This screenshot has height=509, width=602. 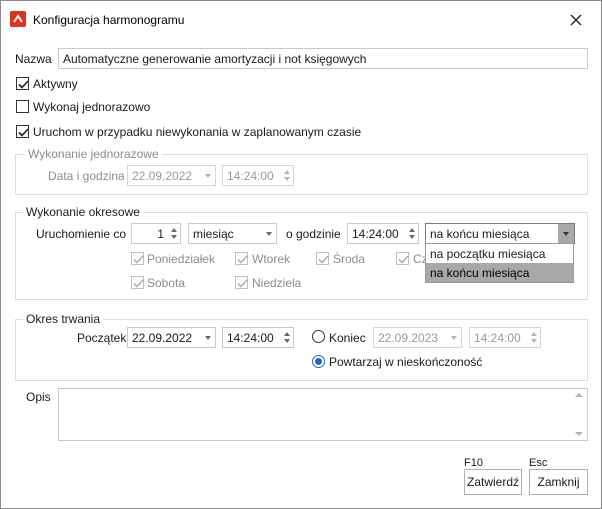 What do you see at coordinates (375, 234) in the screenshot?
I see `periodic-time-value: 14:24:00` at bounding box center [375, 234].